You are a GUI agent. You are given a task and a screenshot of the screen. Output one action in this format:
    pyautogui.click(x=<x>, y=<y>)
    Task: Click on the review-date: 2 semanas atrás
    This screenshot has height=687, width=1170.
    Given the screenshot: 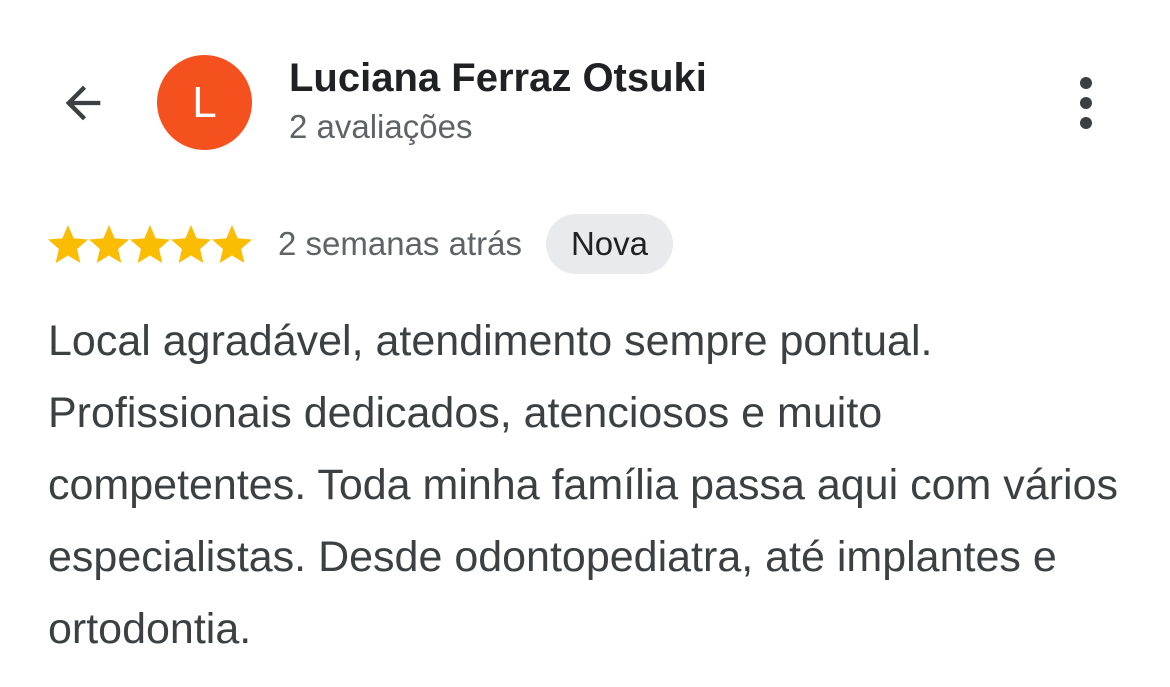 What is the action you would take?
    pyautogui.click(x=400, y=243)
    